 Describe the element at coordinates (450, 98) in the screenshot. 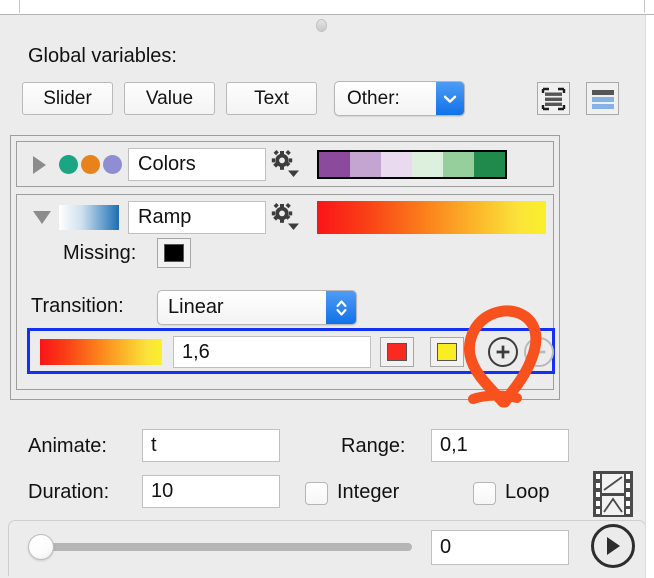

I see `chevron-down-icon` at that location.